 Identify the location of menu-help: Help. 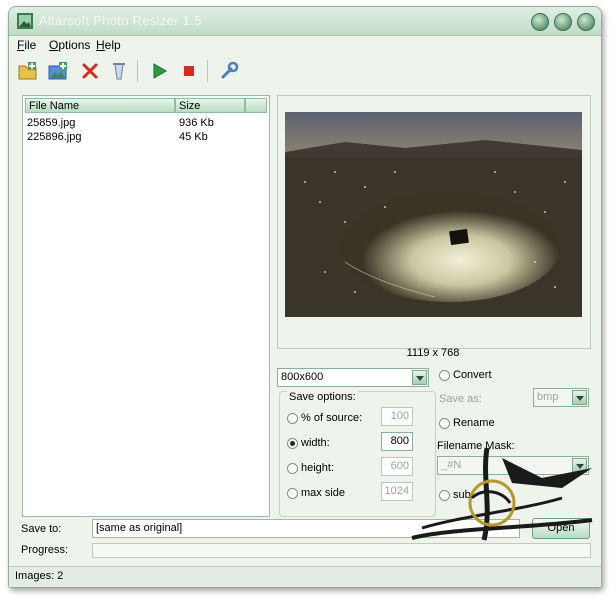
(108, 45).